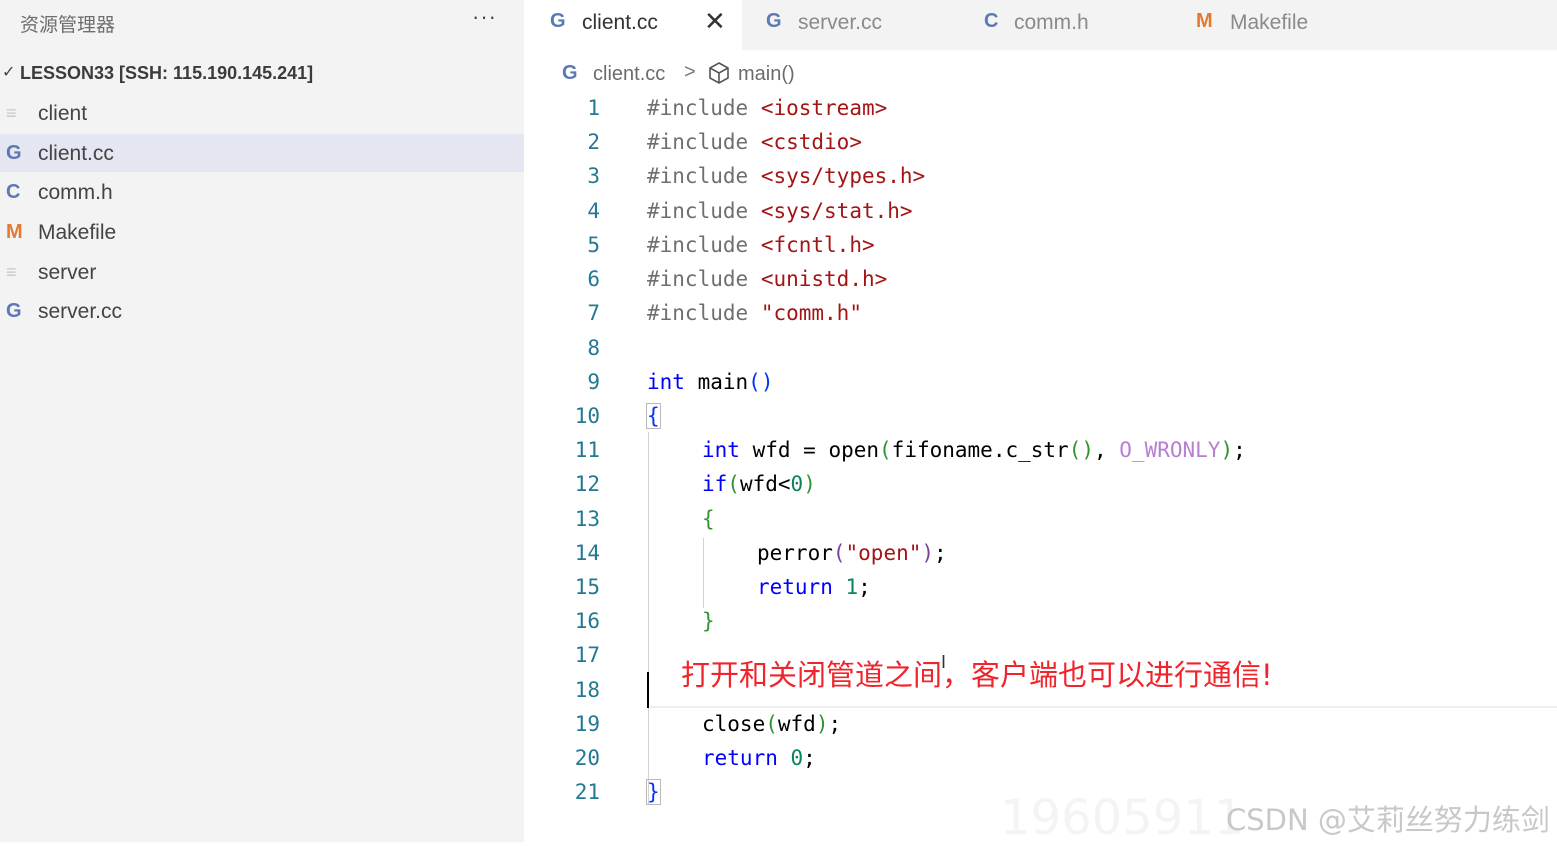 This screenshot has height=846, width=1557. Describe the element at coordinates (814, 587) in the screenshot. I see `code-text: return 1;` at that location.